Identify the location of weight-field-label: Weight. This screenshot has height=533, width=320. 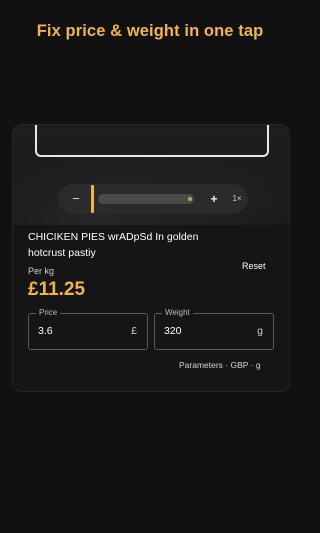
(177, 313).